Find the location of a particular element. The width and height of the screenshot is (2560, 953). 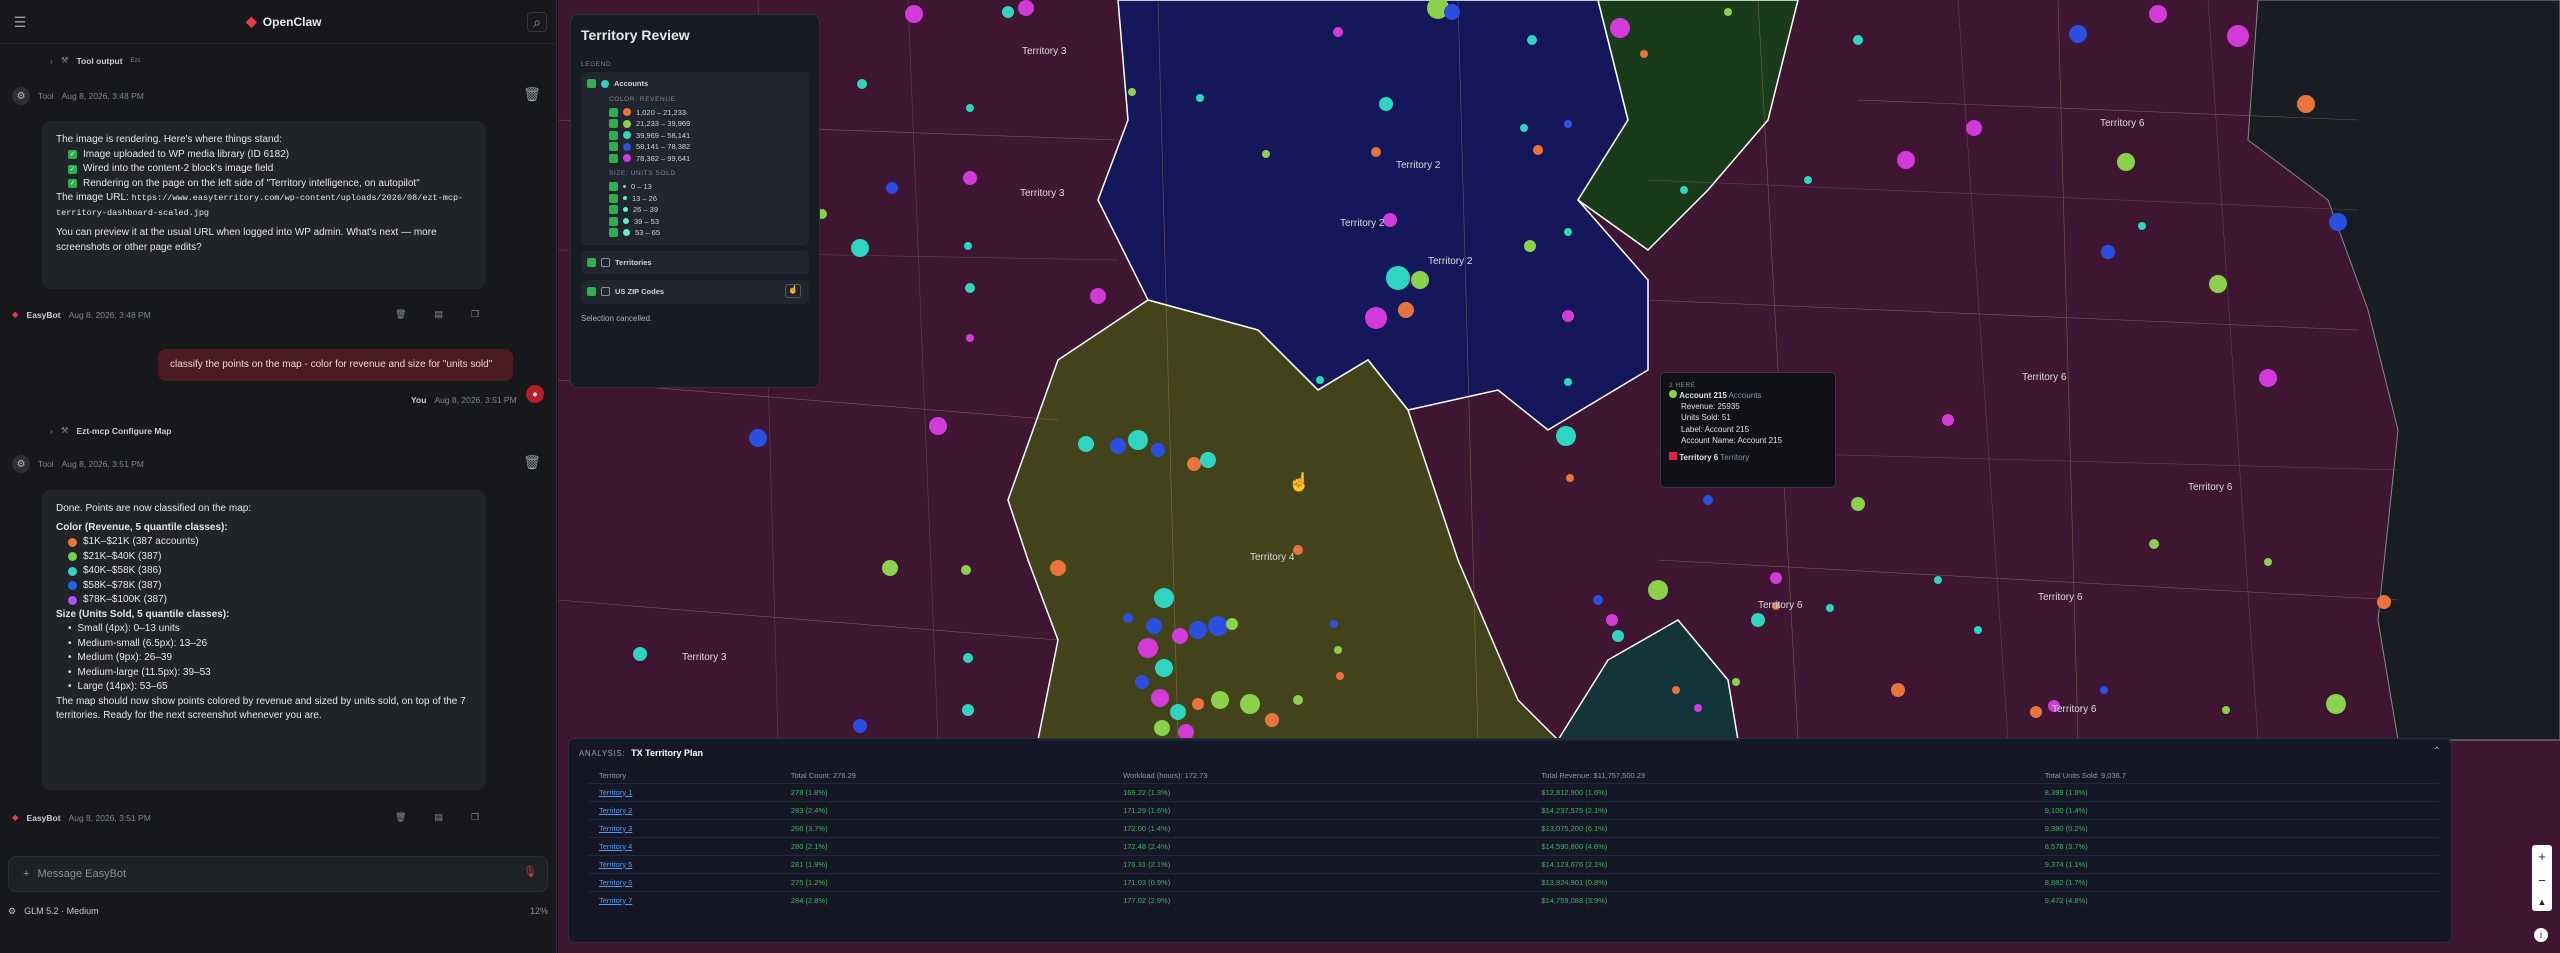

territory-link: Territory 6 is located at coordinates (685, 881).